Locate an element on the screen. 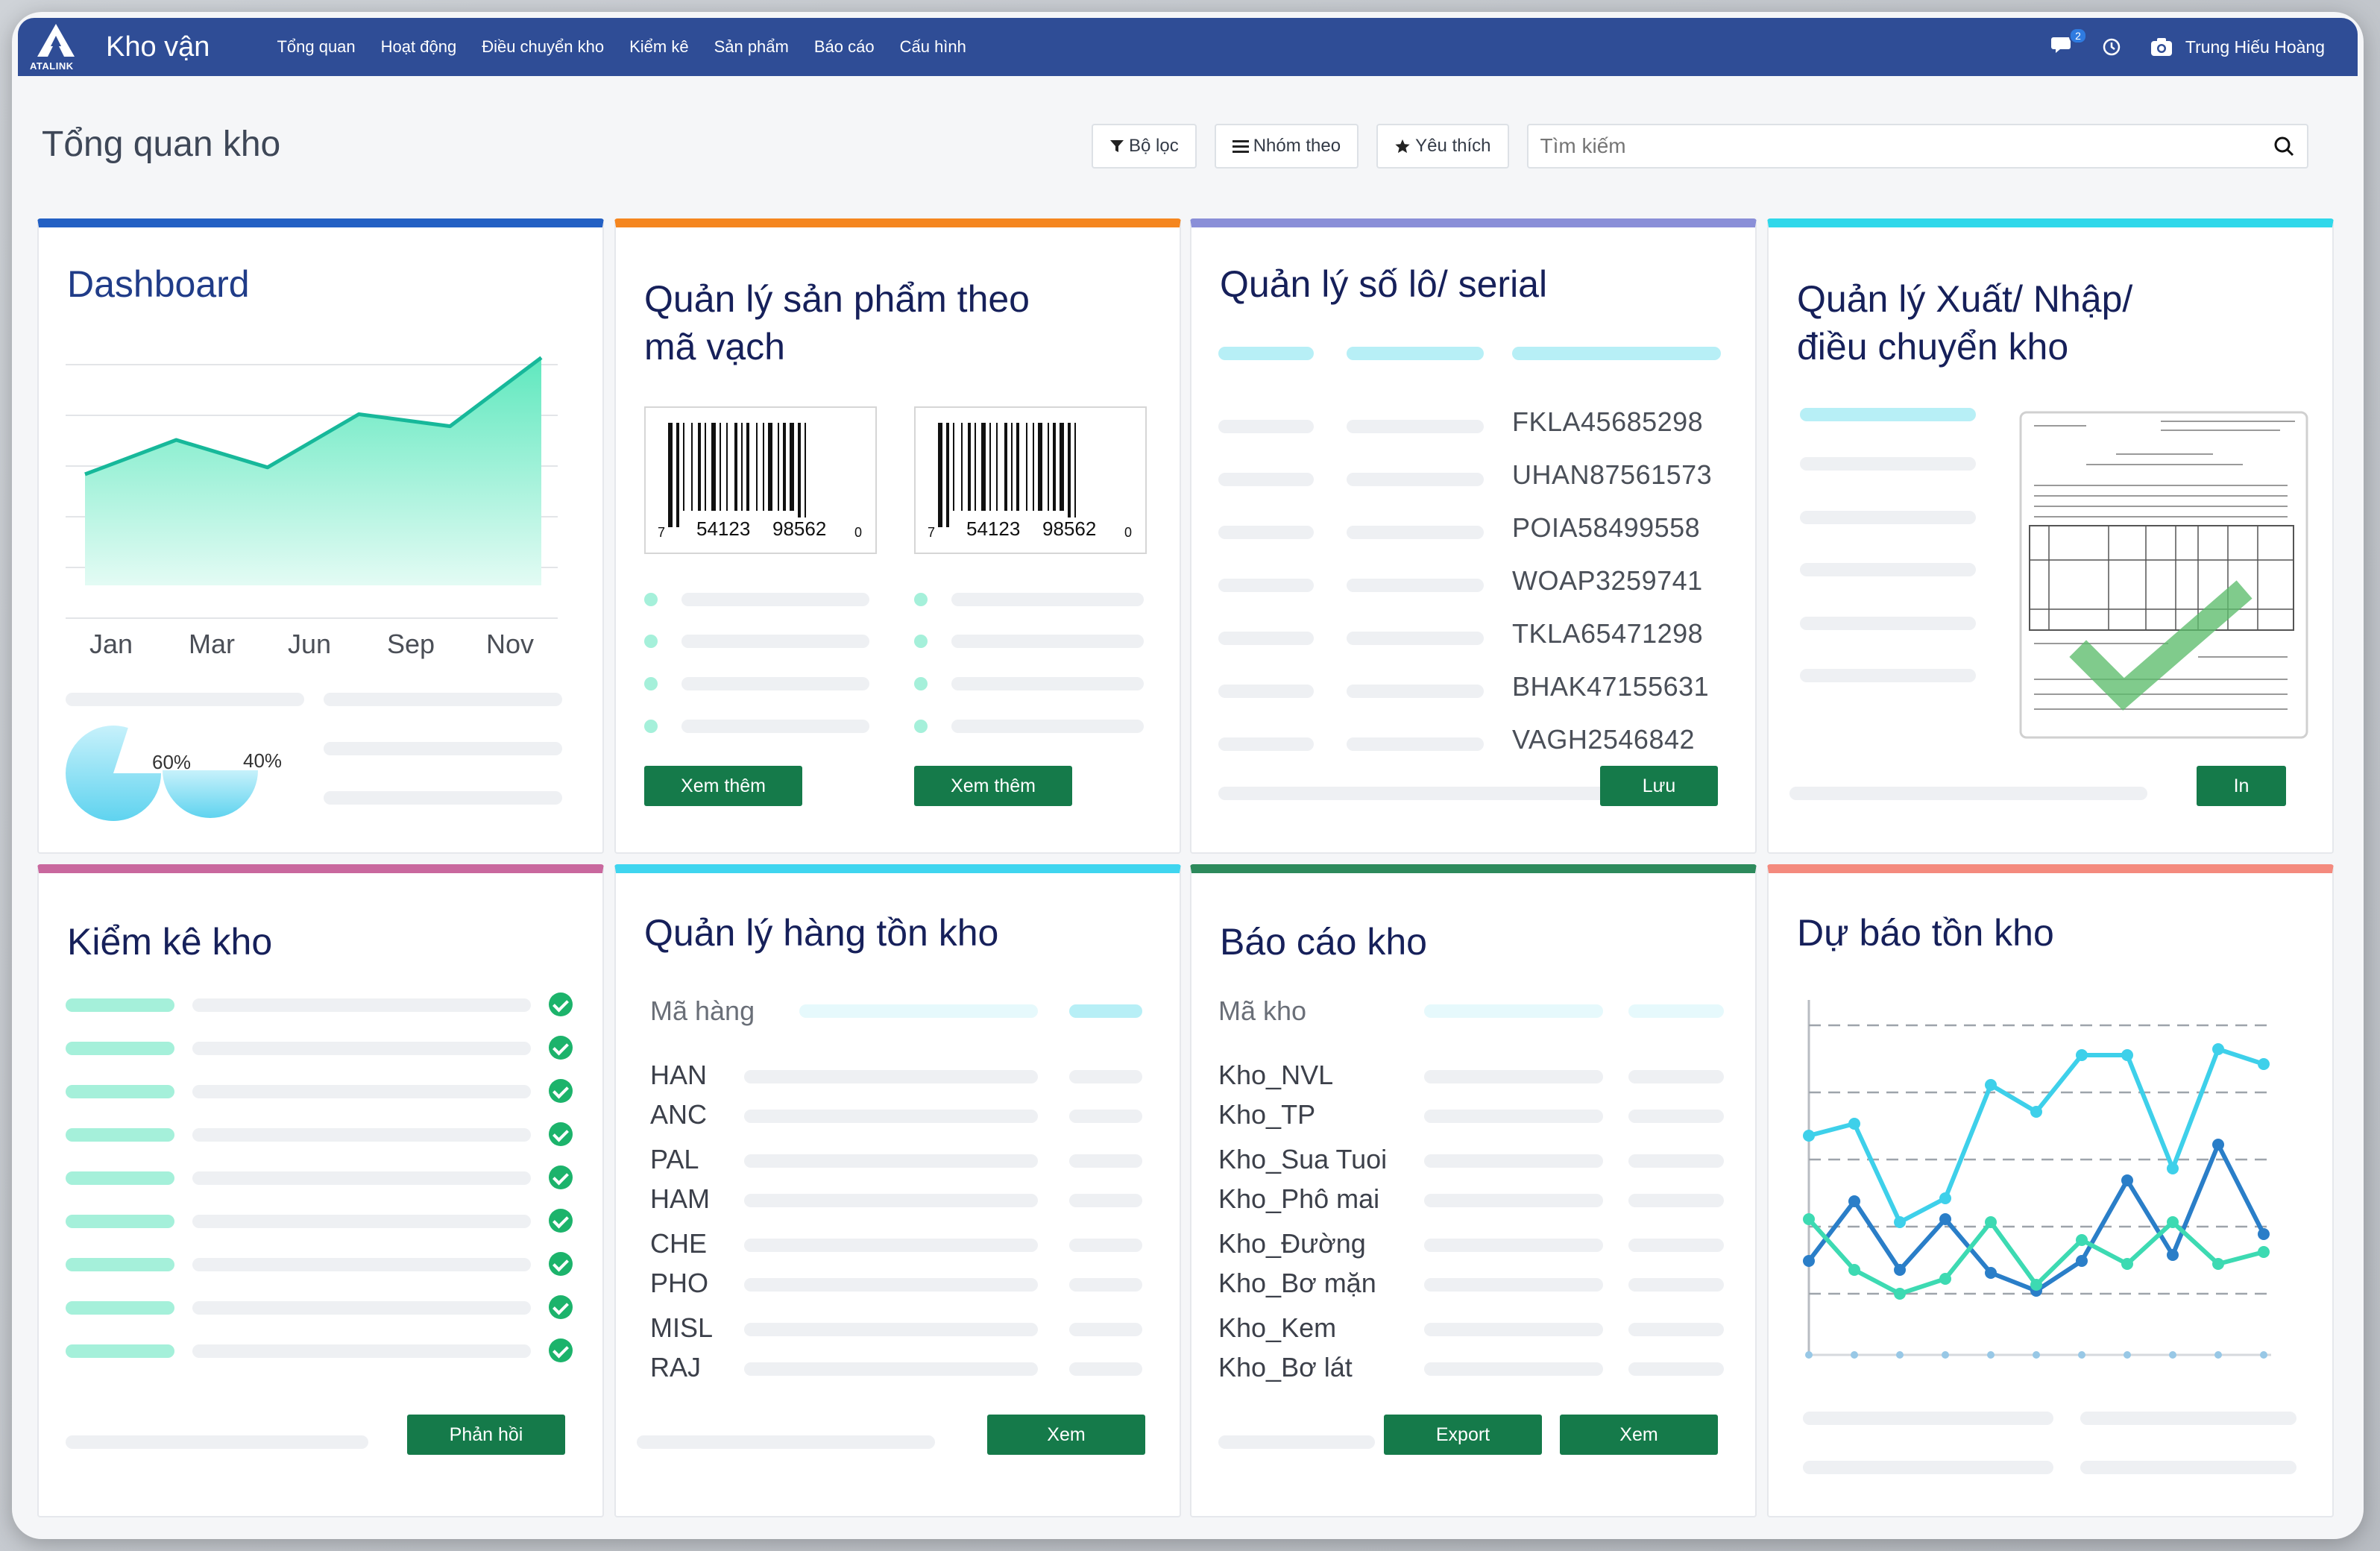 This screenshot has width=2380, height=1551. search-icon is located at coordinates (2284, 146).